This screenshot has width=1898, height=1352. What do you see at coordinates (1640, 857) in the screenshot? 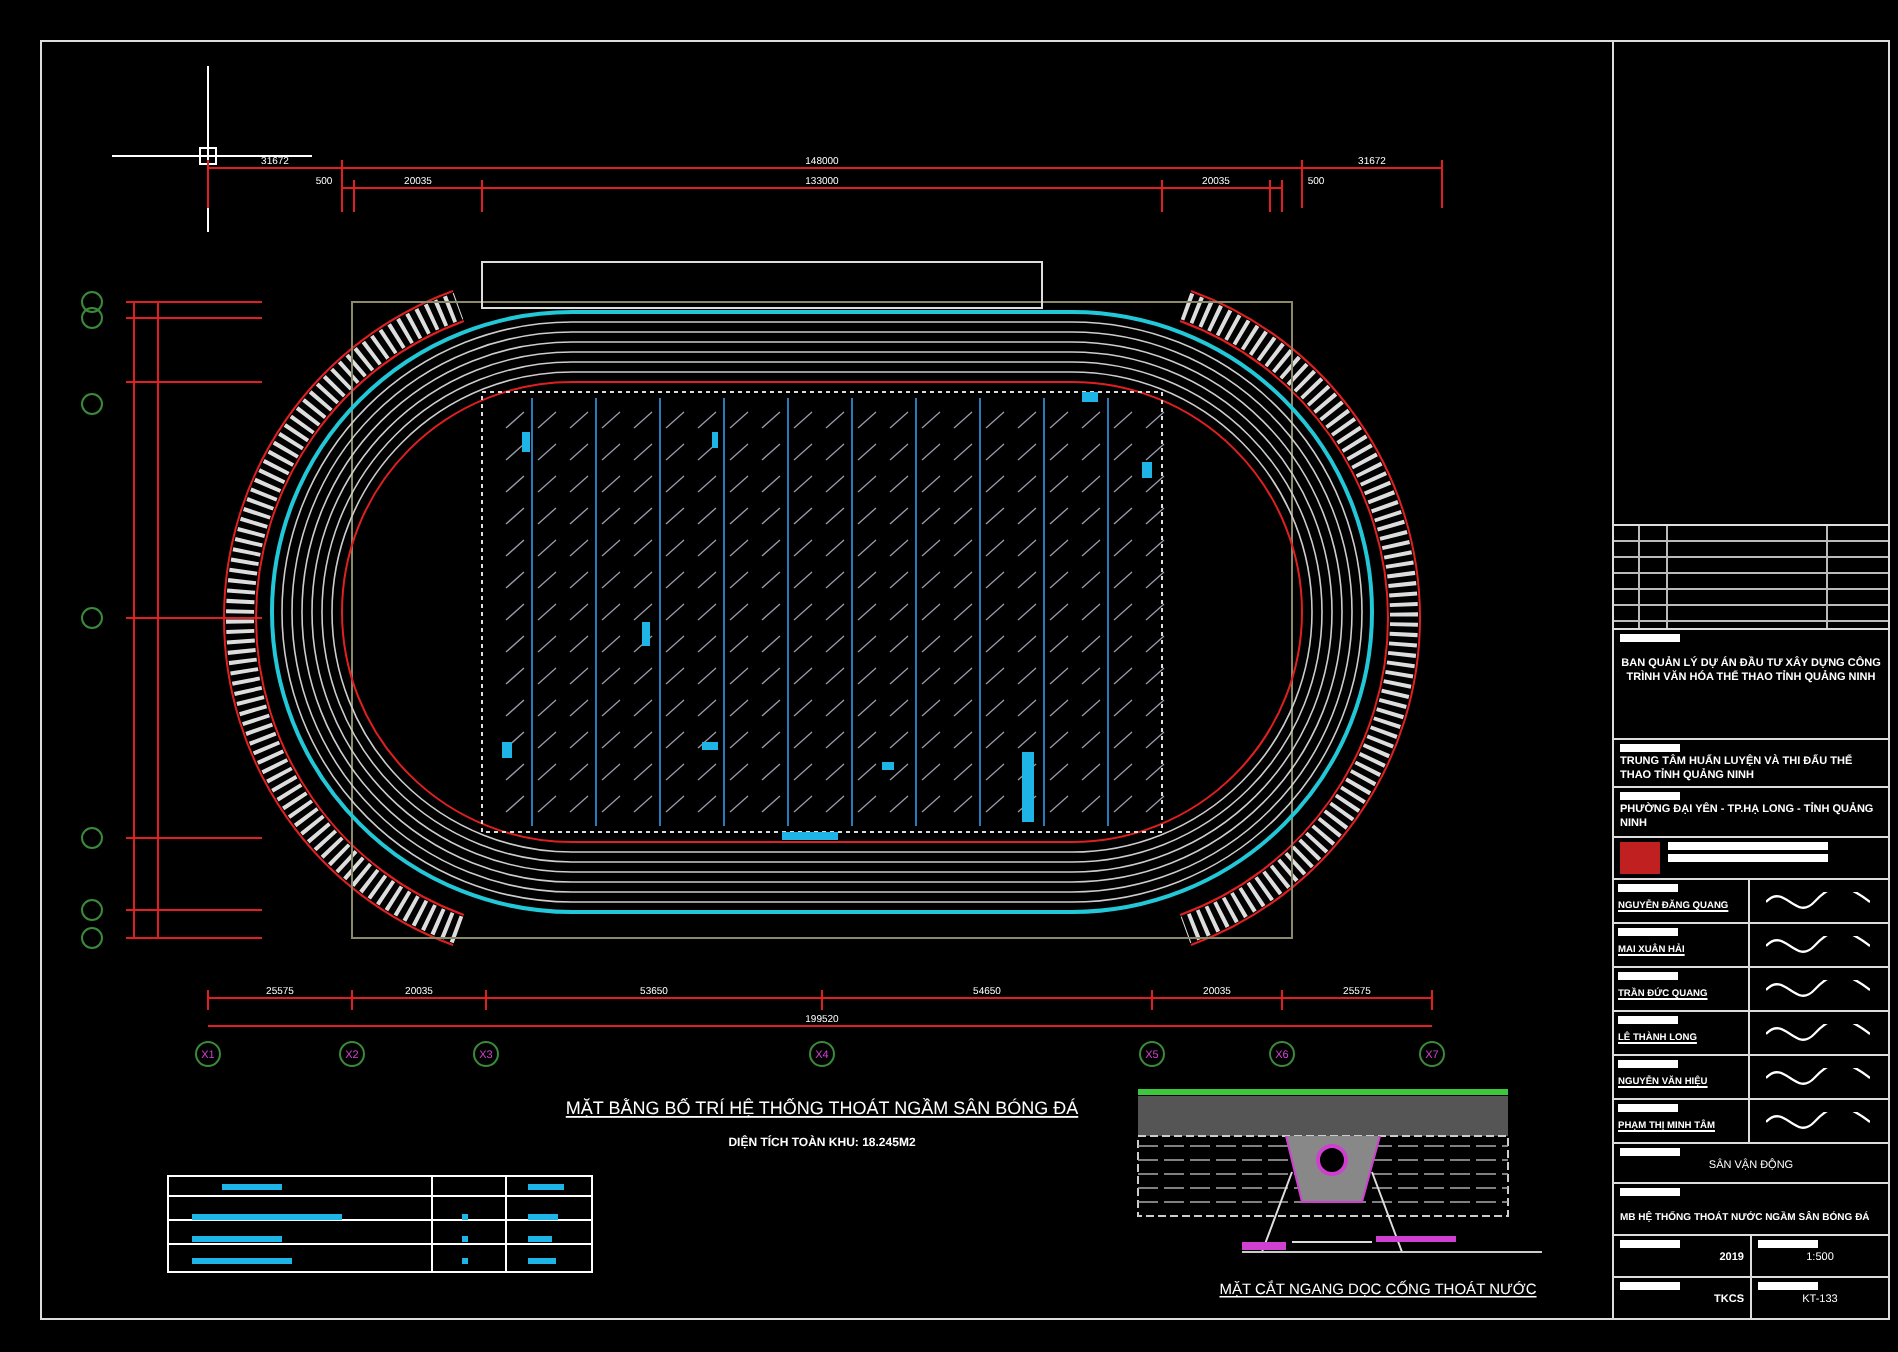
I see `company-logo` at bounding box center [1640, 857].